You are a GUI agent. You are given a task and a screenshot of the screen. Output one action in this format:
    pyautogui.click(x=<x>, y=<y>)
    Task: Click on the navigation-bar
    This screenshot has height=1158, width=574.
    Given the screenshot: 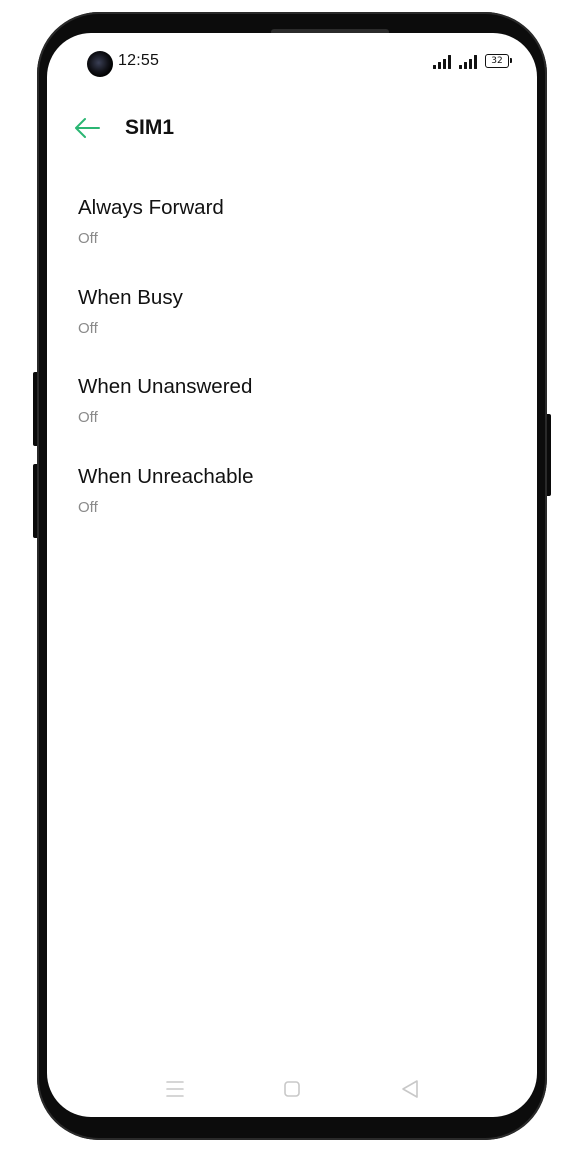 What is the action you would take?
    pyautogui.click(x=292, y=1092)
    